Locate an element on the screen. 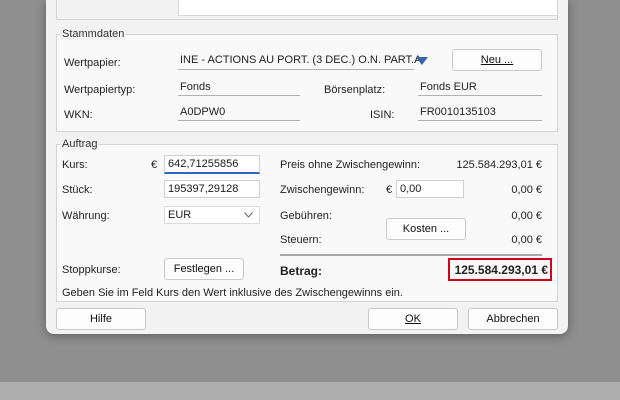 This screenshot has height=400, width=620. hilfe-button: Hilfe is located at coordinates (101, 319).